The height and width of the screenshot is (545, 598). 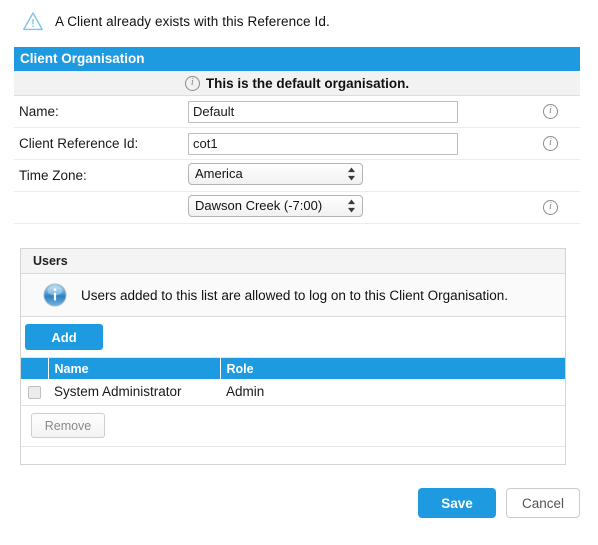 I want to click on row-name-cell: System Administrator, so click(x=134, y=392).